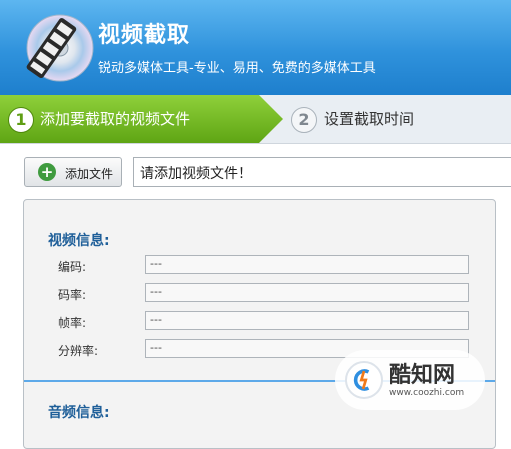 The width and height of the screenshot is (511, 449). I want to click on codec-label: 编码:, so click(72, 267).